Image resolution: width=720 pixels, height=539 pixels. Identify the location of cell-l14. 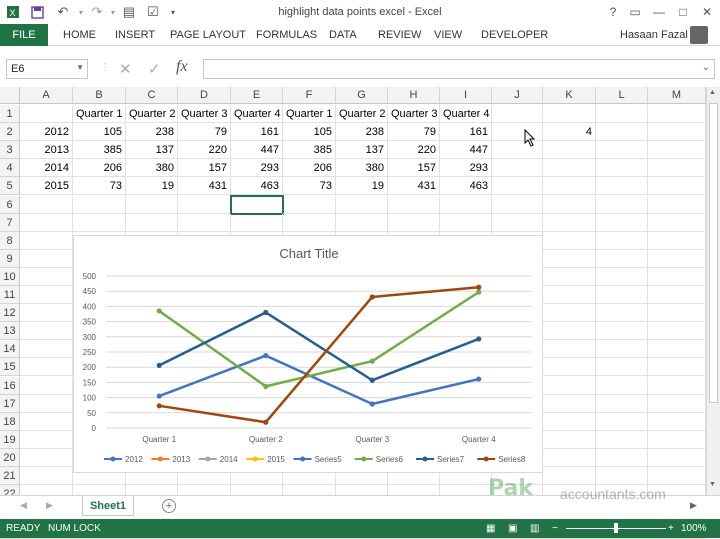
(622, 349).